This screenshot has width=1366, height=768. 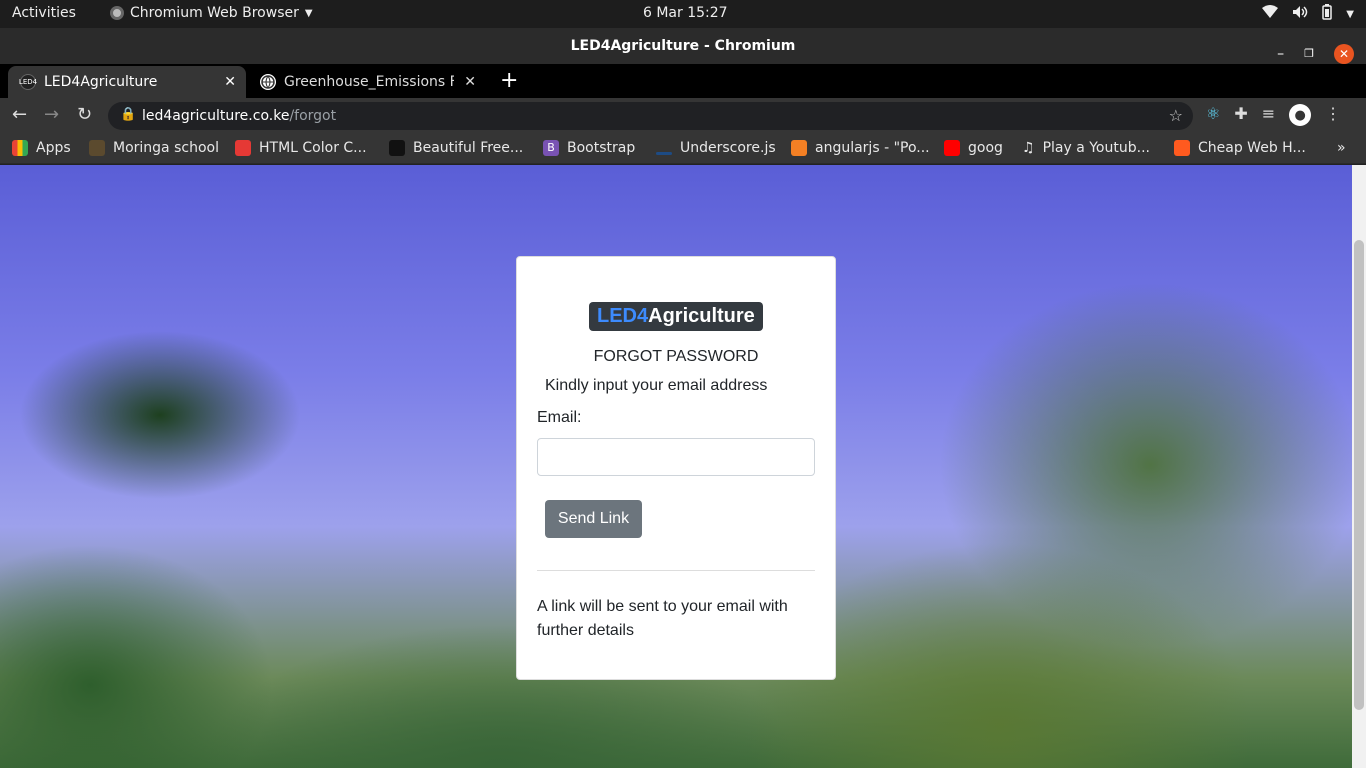 I want to click on kebab-menu-icon: ⋮, so click(x=1333, y=115).